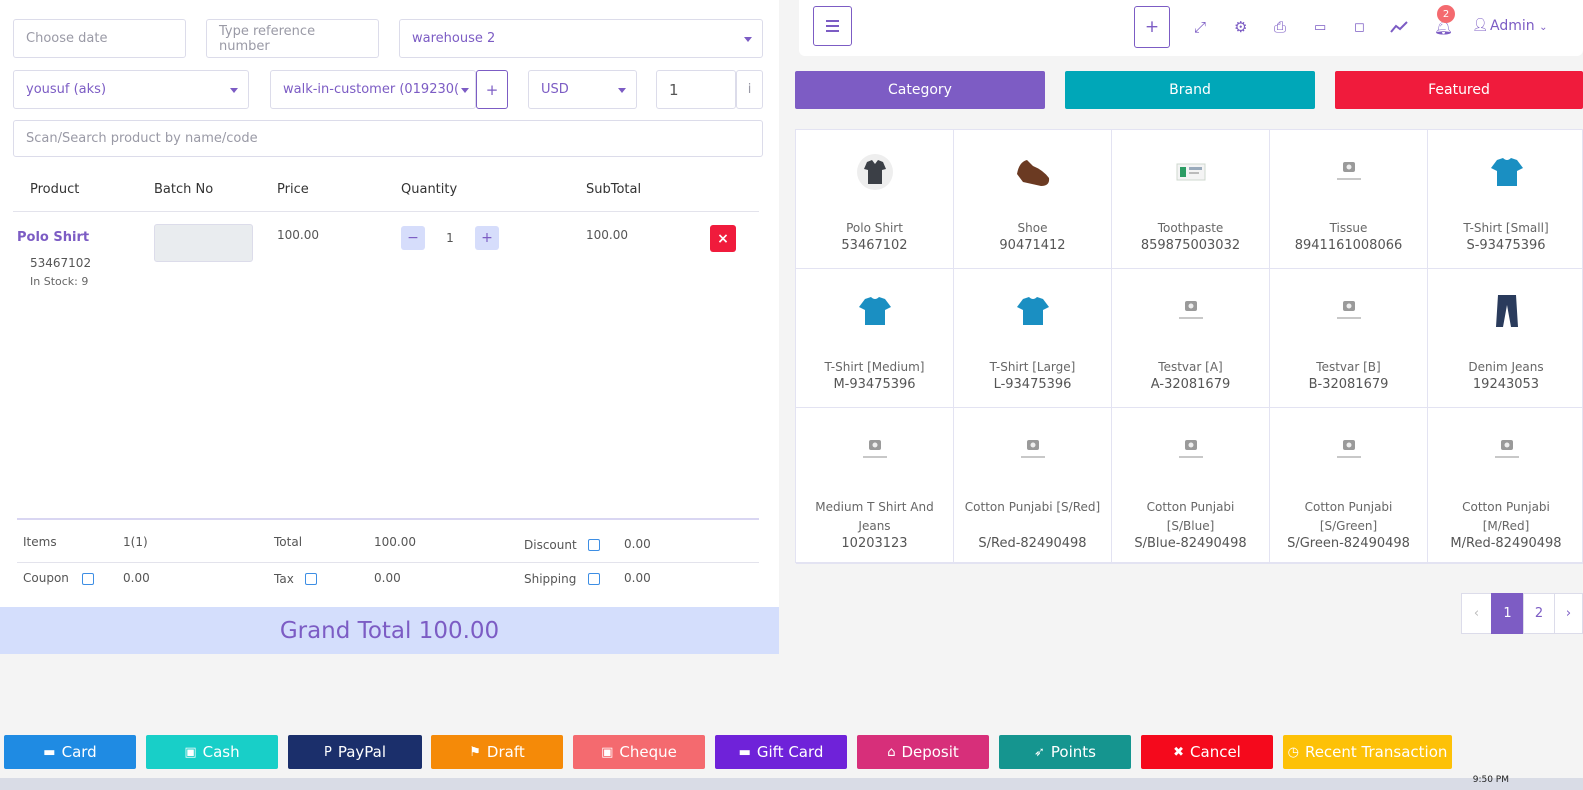 Image resolution: width=1583 pixels, height=790 pixels. Describe the element at coordinates (1033, 199) in the screenshot. I see `product-card: Shoe 90471412` at that location.